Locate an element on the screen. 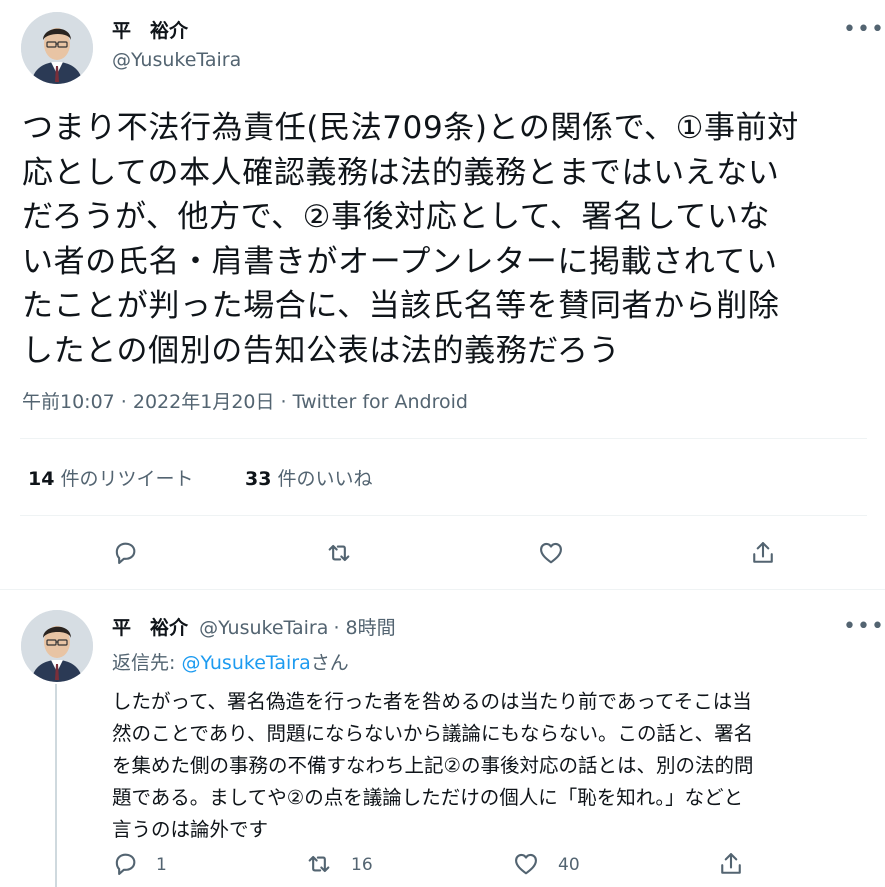  author-handle: @YusukeTaira is located at coordinates (176, 60).